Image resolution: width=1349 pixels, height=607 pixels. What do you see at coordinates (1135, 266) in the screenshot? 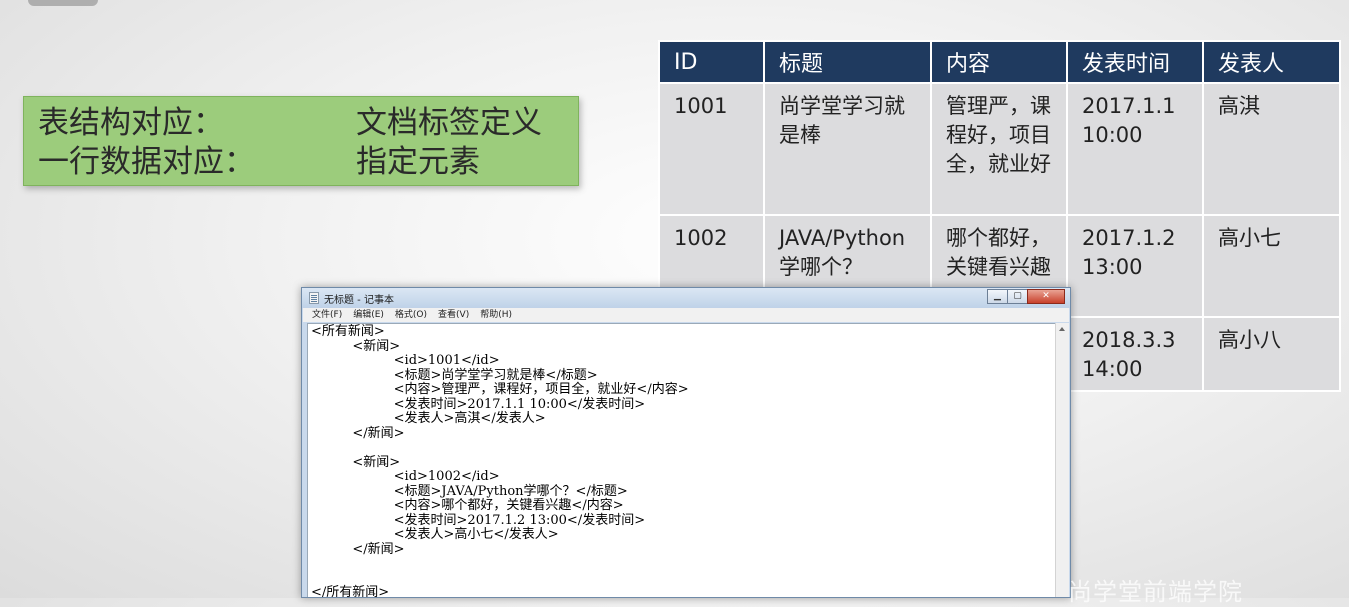
I see `cell-time: 2017.1.2 13:00` at bounding box center [1135, 266].